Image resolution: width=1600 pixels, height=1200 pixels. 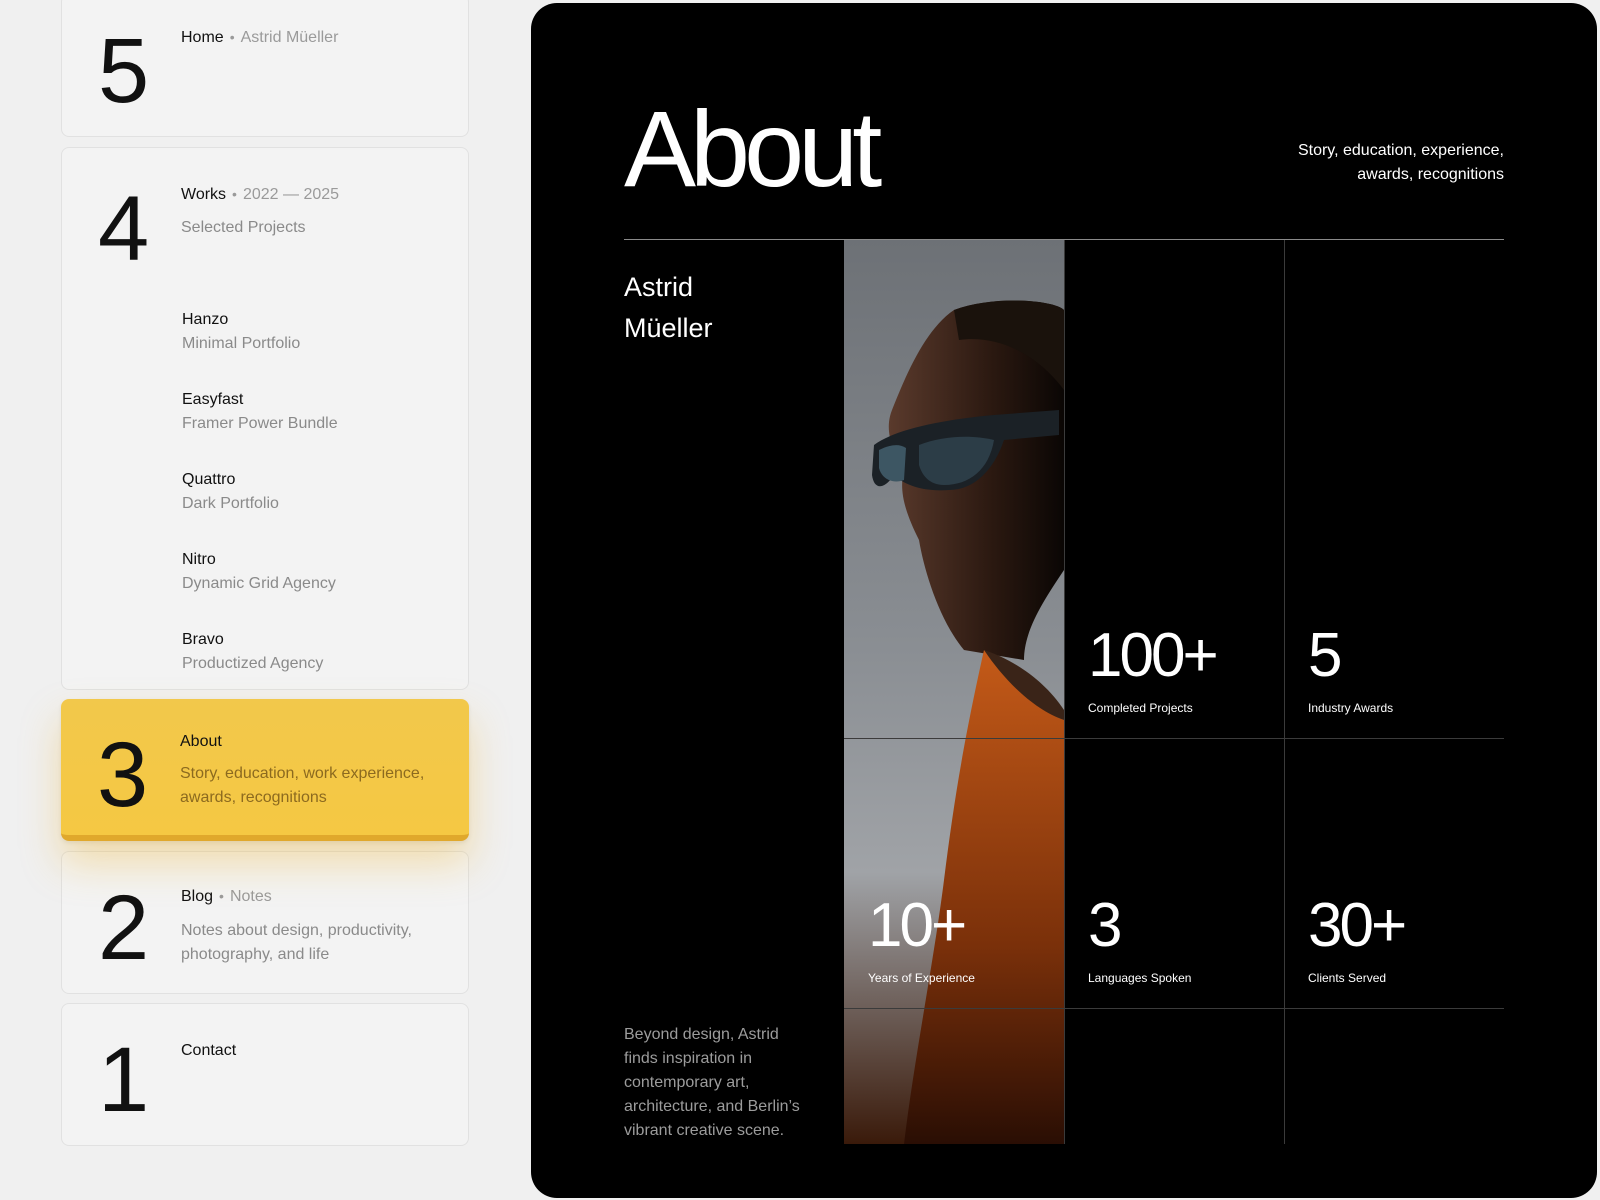 What do you see at coordinates (265, 1074) in the screenshot?
I see `nav-card-contact: 1 Contact` at bounding box center [265, 1074].